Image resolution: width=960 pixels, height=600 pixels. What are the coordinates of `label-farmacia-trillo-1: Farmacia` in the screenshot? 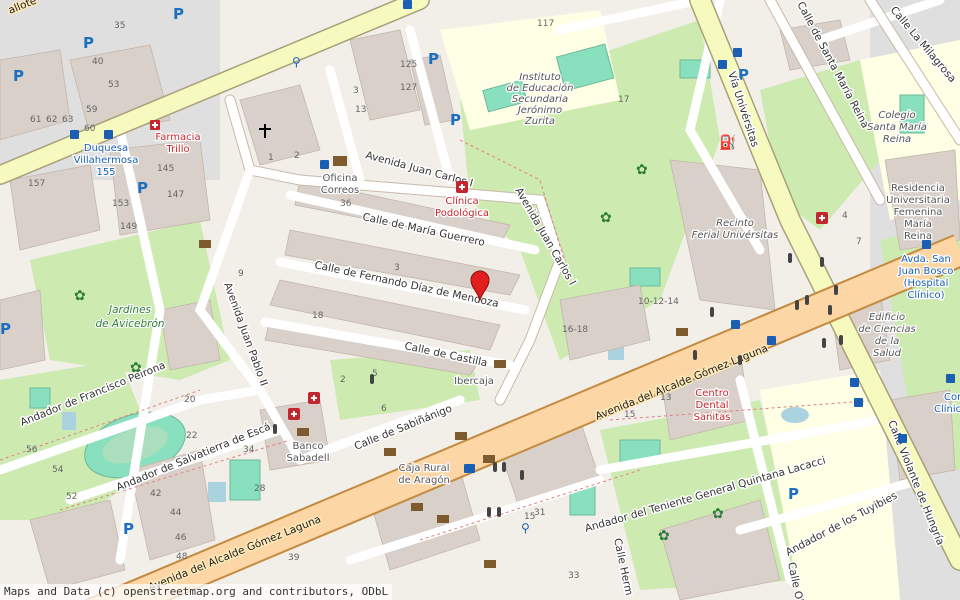 It's located at (177, 137).